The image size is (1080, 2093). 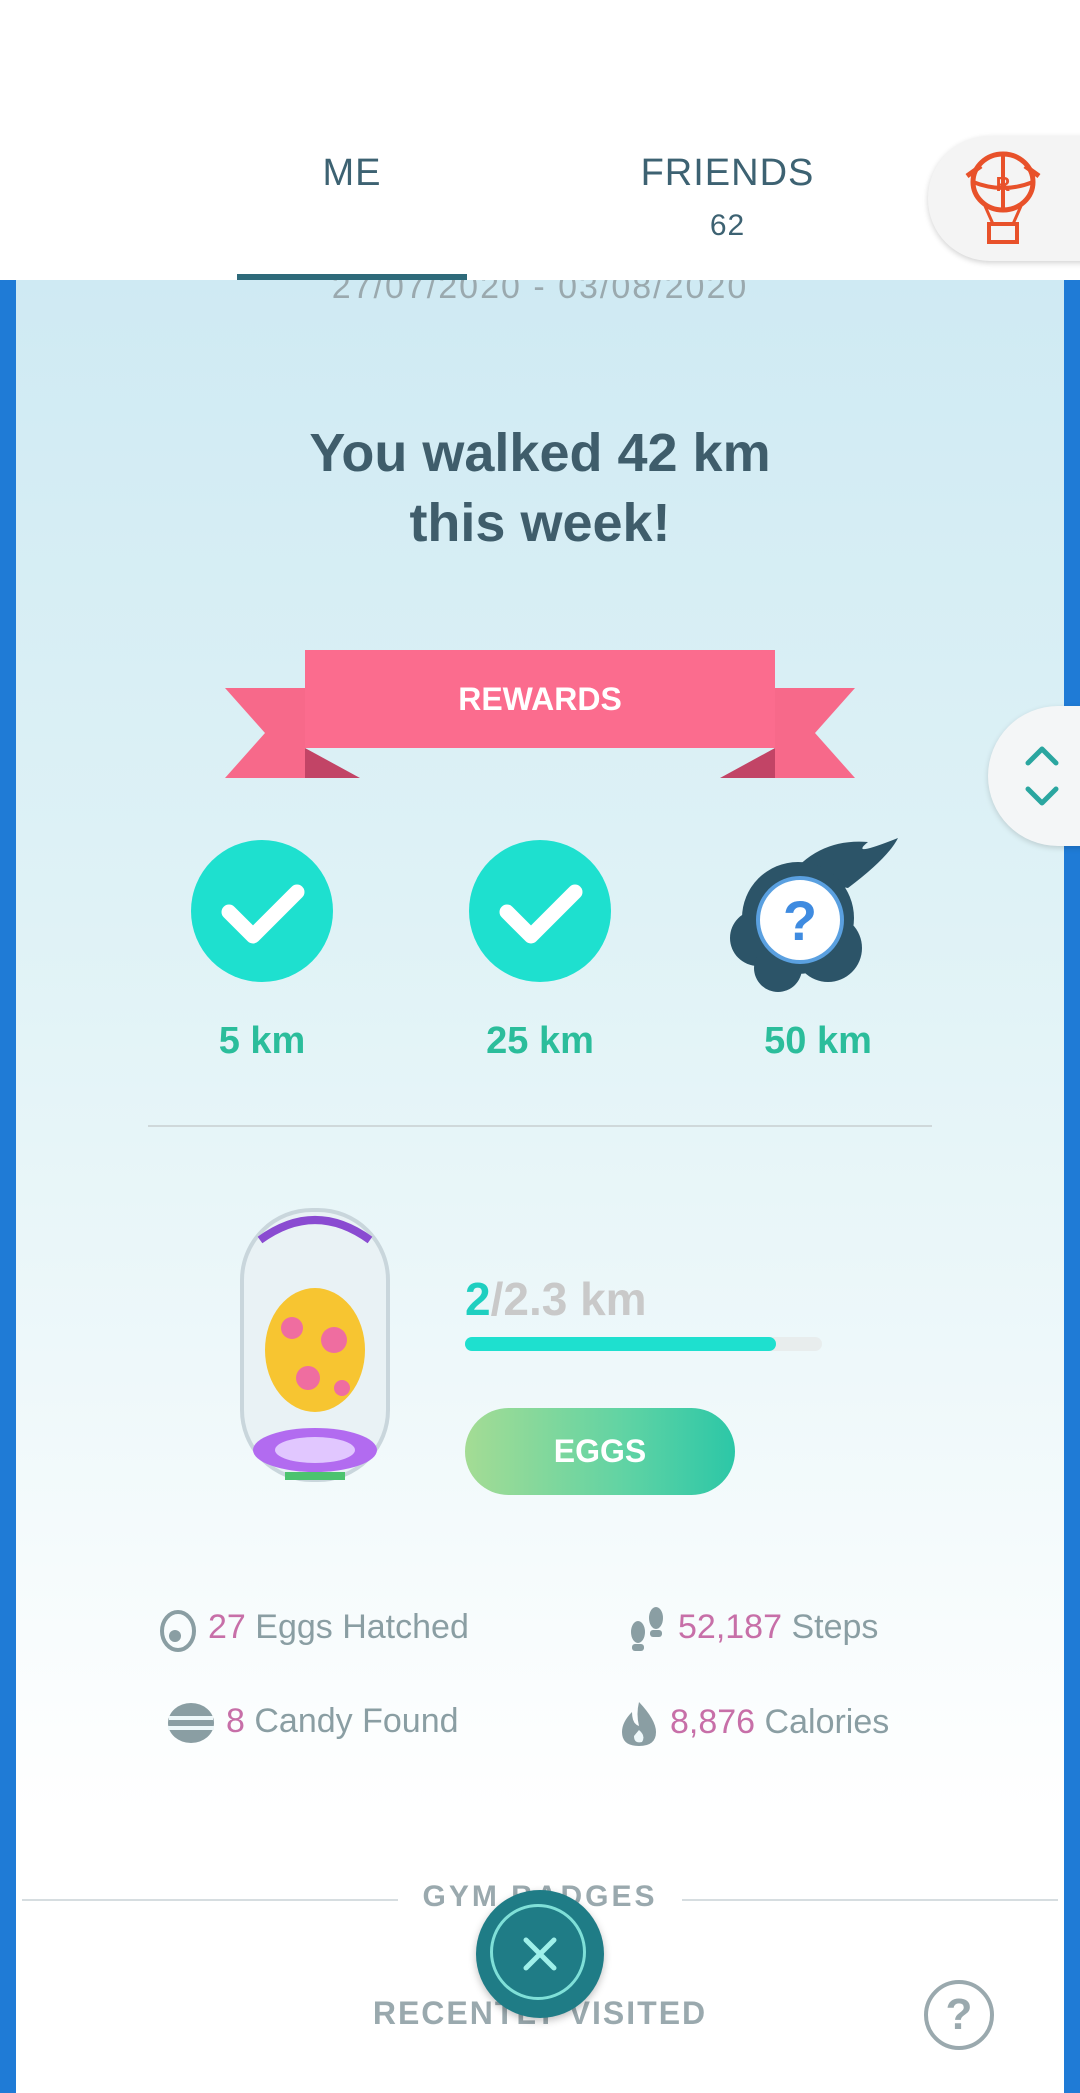 What do you see at coordinates (362, 1626) in the screenshot?
I see `eggs-hatched-label: Eggs Hatched` at bounding box center [362, 1626].